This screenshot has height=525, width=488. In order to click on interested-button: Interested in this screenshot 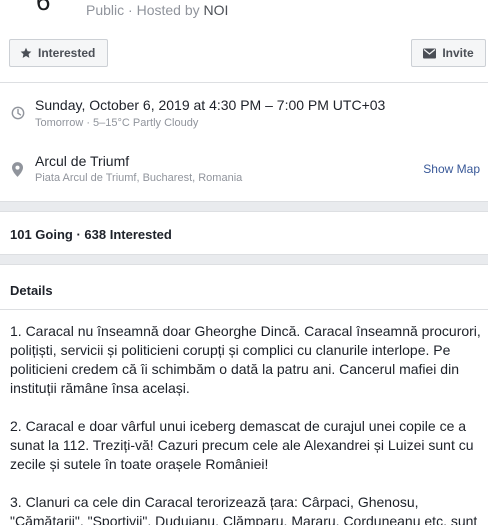, I will do `click(58, 53)`.